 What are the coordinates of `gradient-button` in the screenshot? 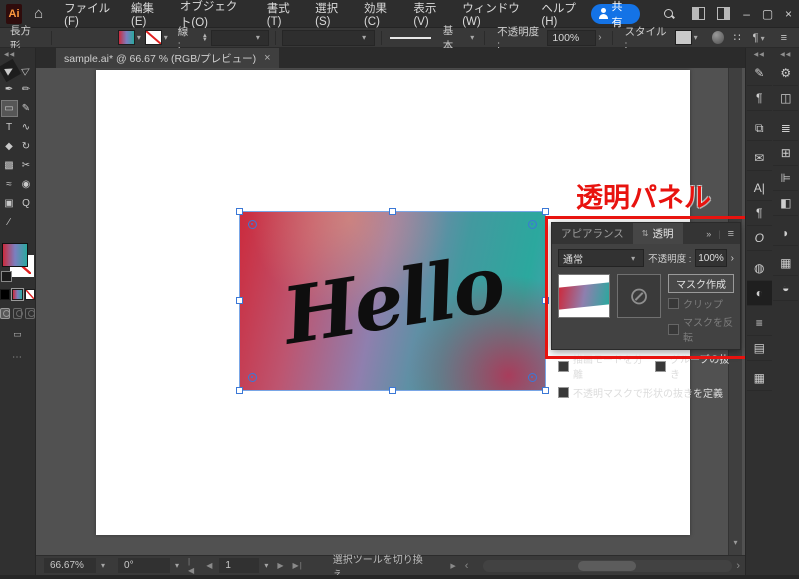 It's located at (17, 294).